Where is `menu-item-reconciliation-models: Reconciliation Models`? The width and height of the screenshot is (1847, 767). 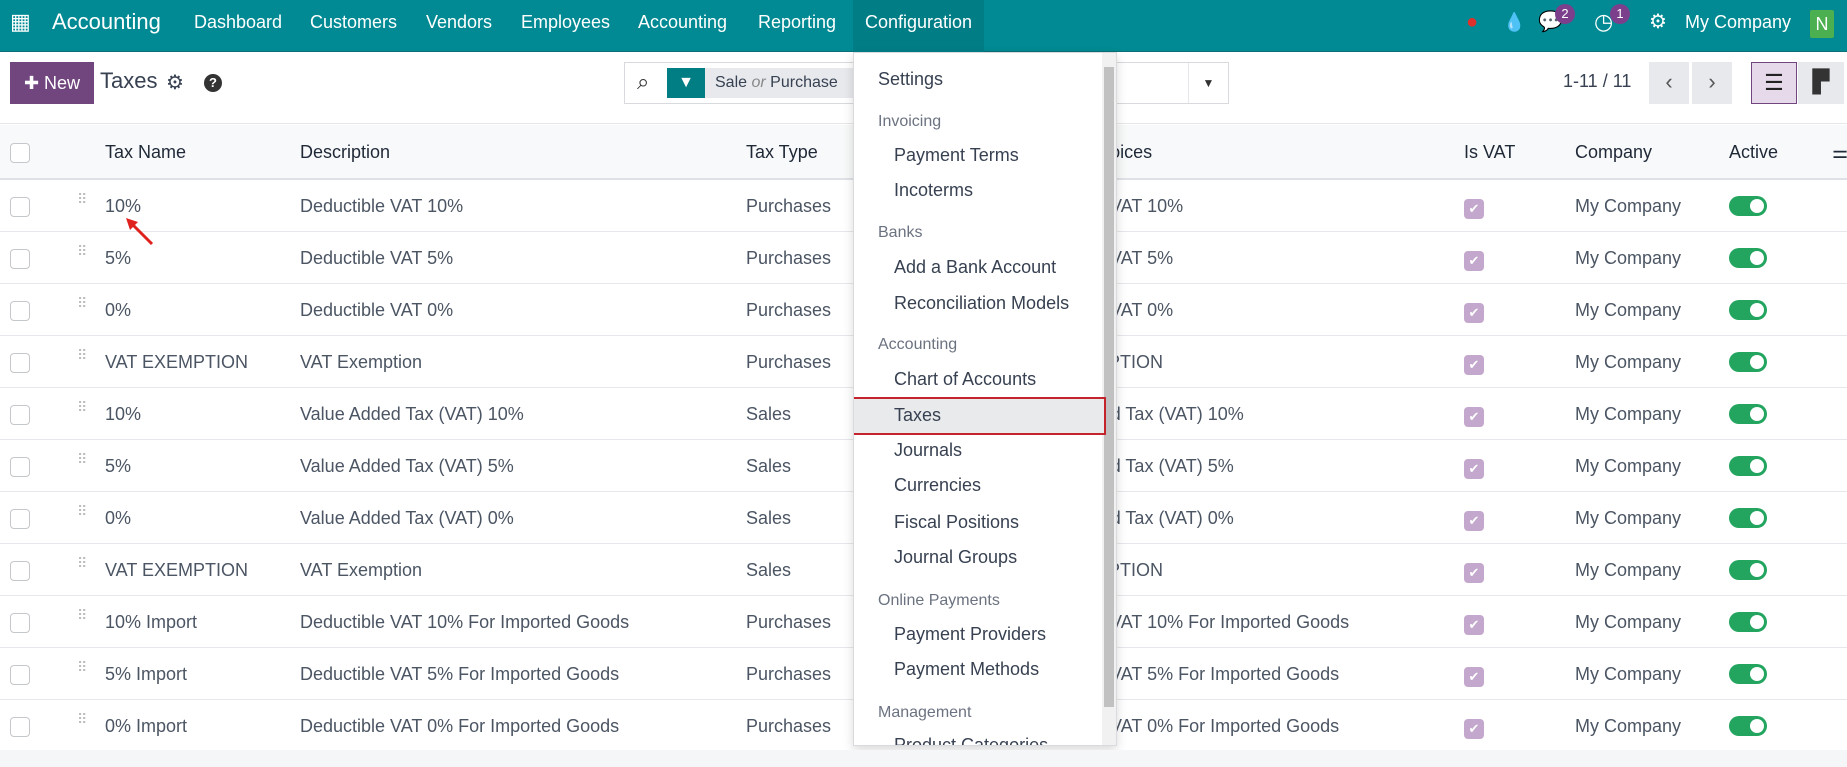 menu-item-reconciliation-models: Reconciliation Models is located at coordinates (981, 303).